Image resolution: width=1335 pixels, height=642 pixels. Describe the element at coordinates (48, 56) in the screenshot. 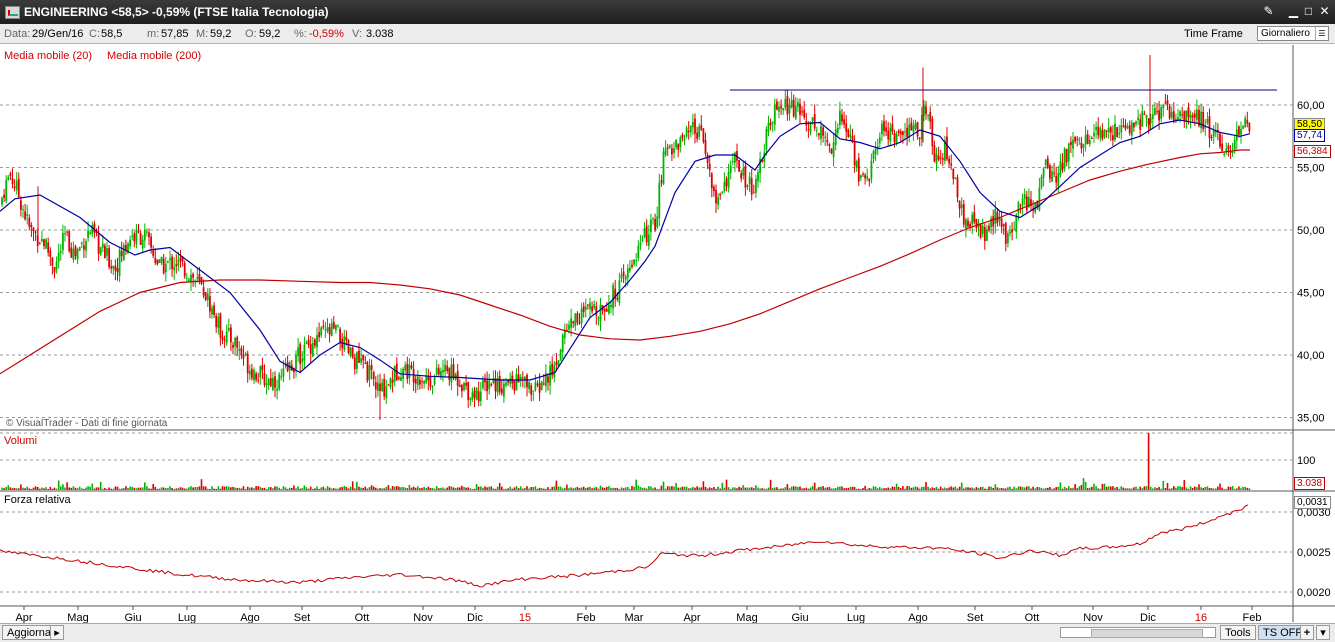

I see `ma20-legend: Media mobile (20)` at that location.